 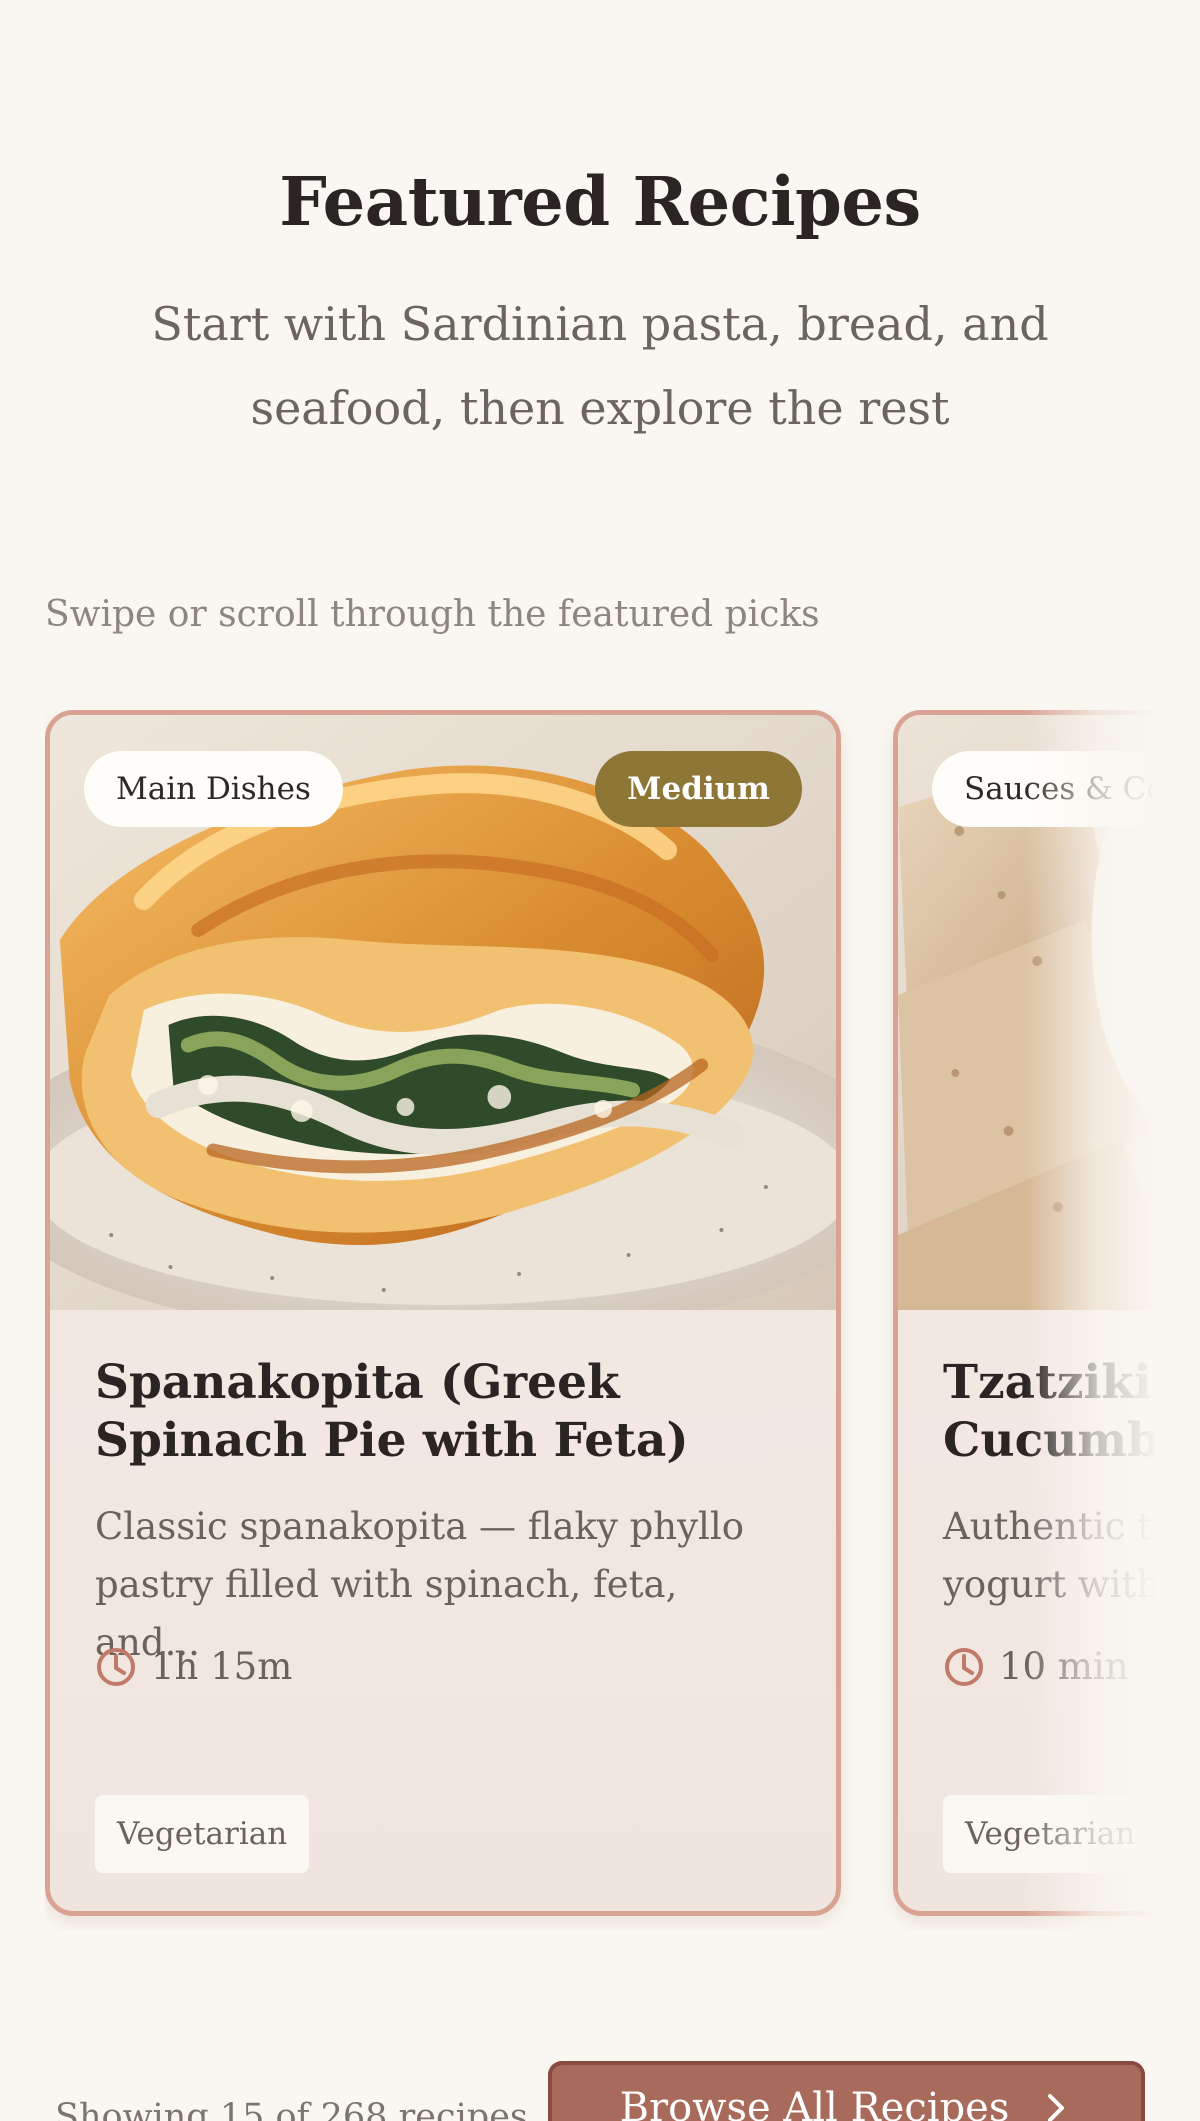 What do you see at coordinates (1049, 1555) in the screenshot?
I see `recipe-description: Authentic tz yogurt with c` at bounding box center [1049, 1555].